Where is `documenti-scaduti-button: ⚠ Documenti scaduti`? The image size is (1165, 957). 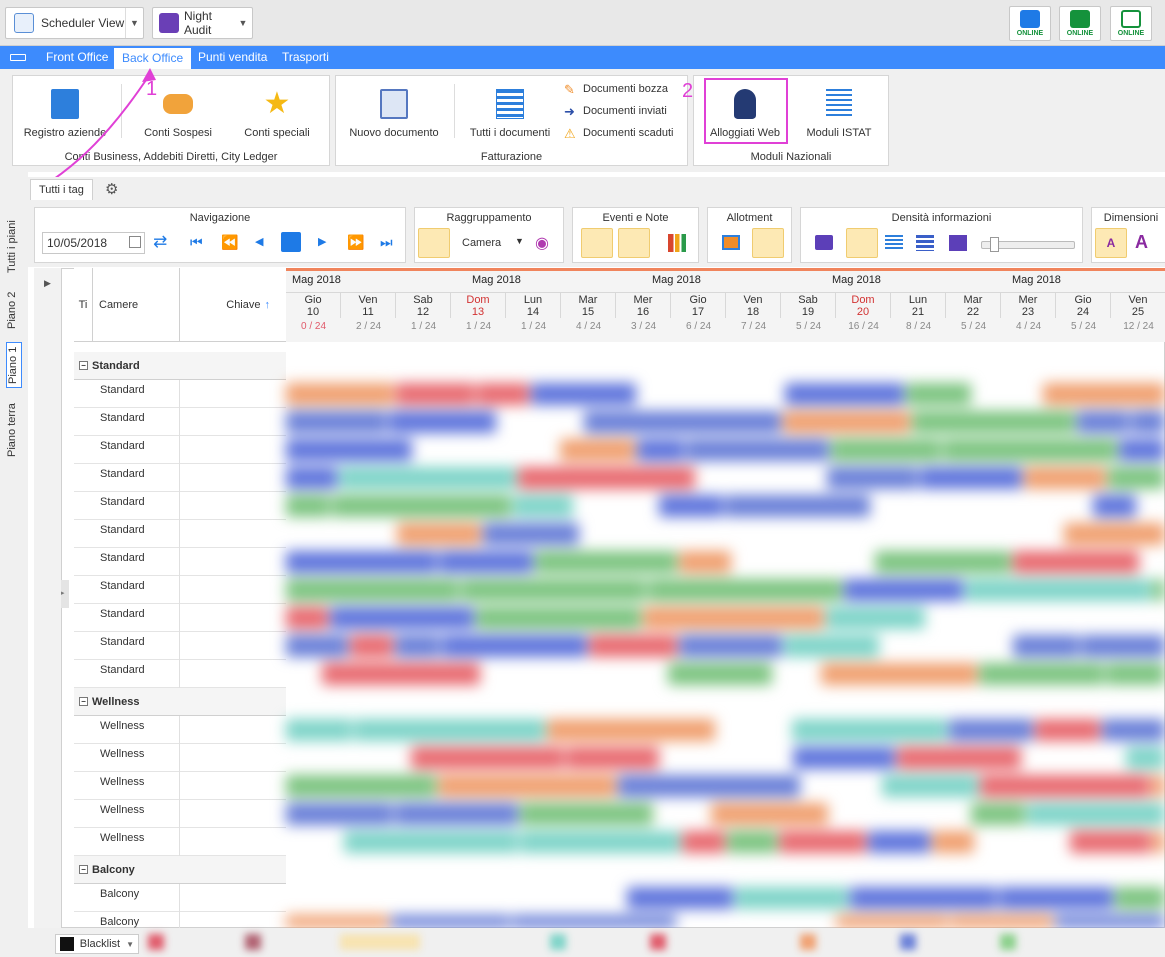
documenti-scaduti-button: ⚠ Documenti scaduti is located at coordinates (619, 133).